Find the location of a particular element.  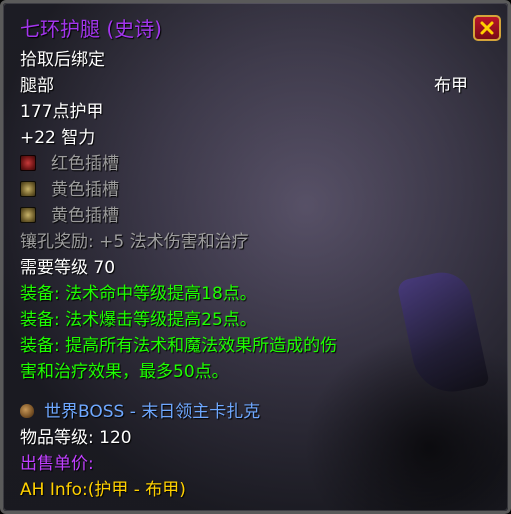

intellect-stat: +22 智力 is located at coordinates (58, 138).